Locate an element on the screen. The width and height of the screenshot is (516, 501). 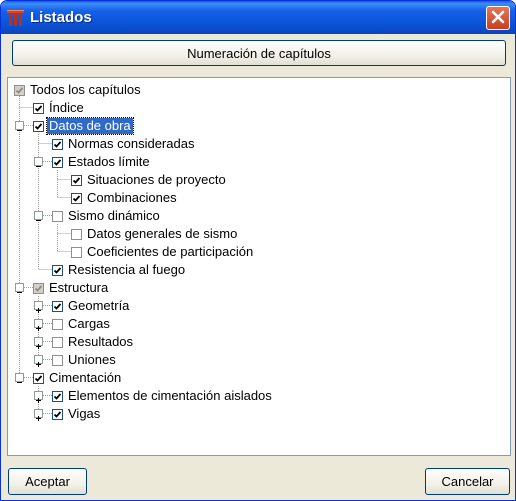
tree-node-cargas: Cargas is located at coordinates (82, 324).